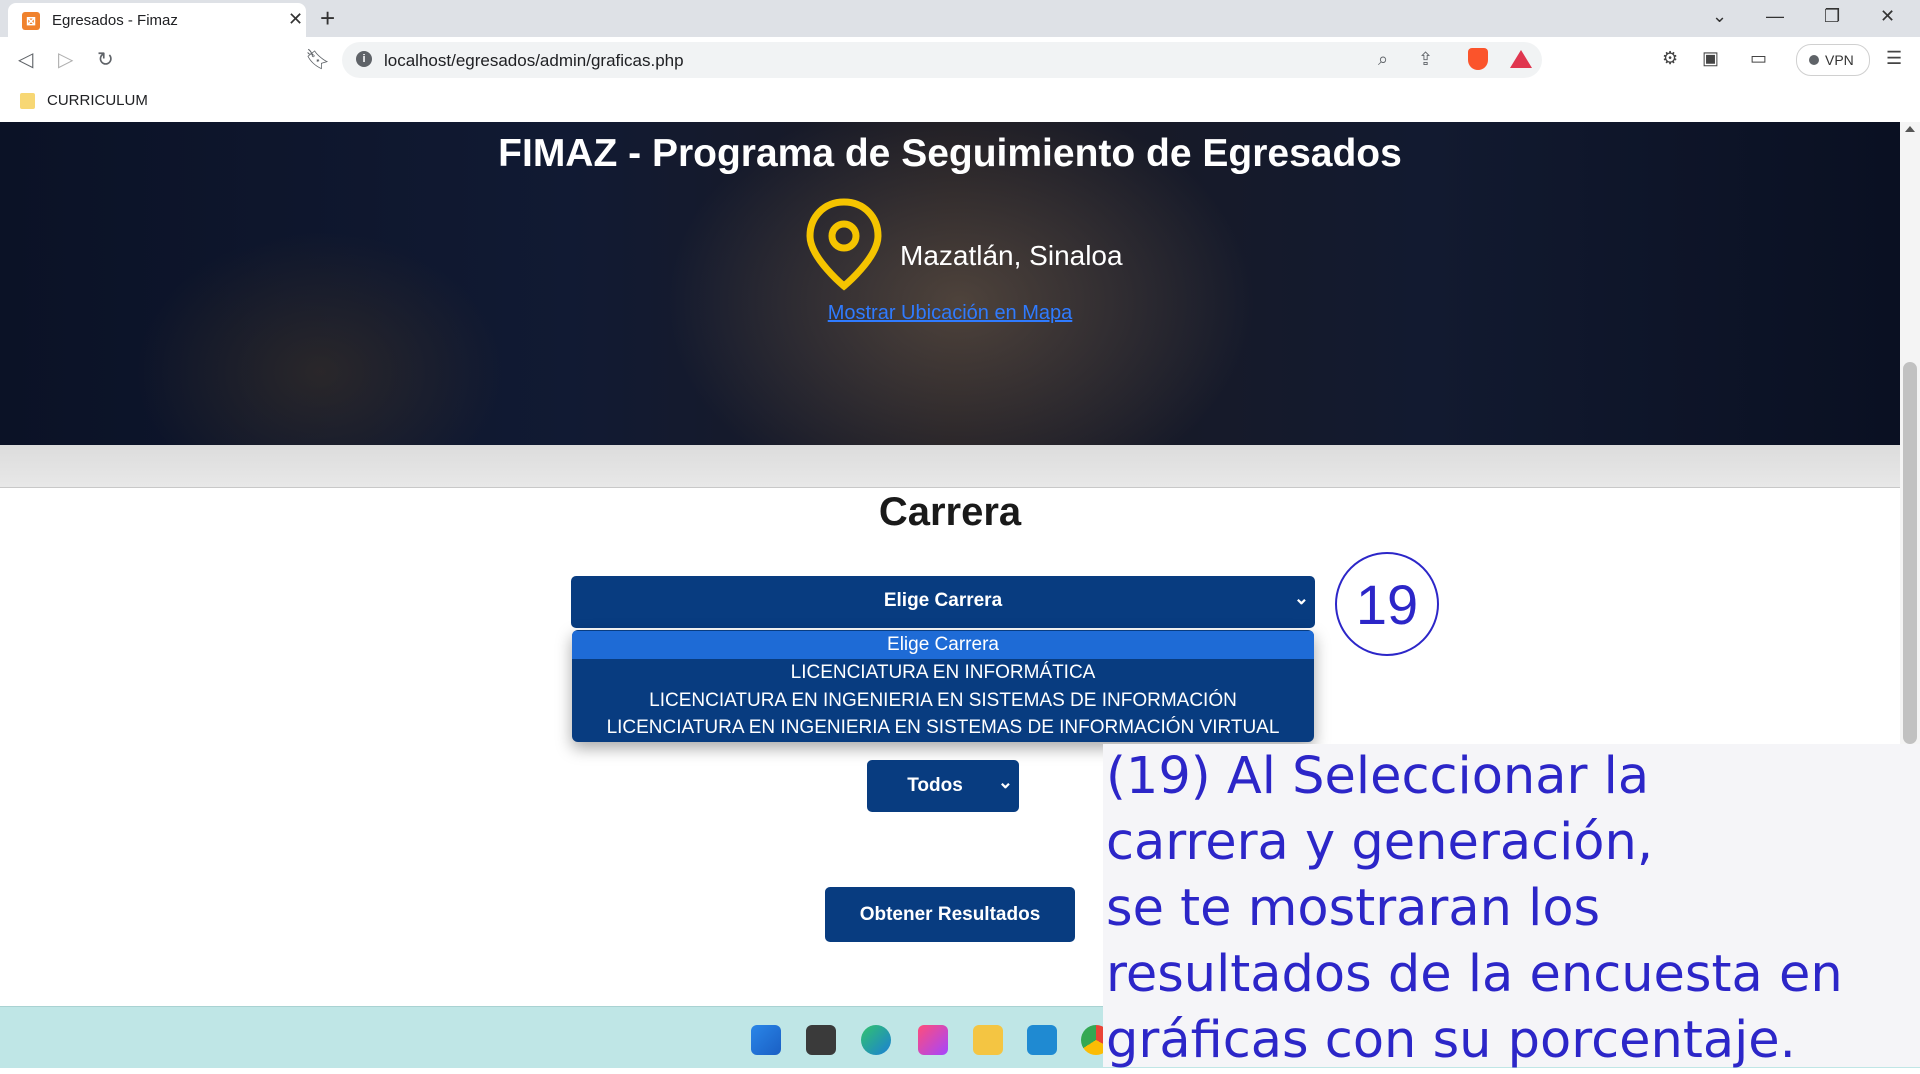 This screenshot has width=1920, height=1074. I want to click on vpn-button: VPN, so click(1833, 60).